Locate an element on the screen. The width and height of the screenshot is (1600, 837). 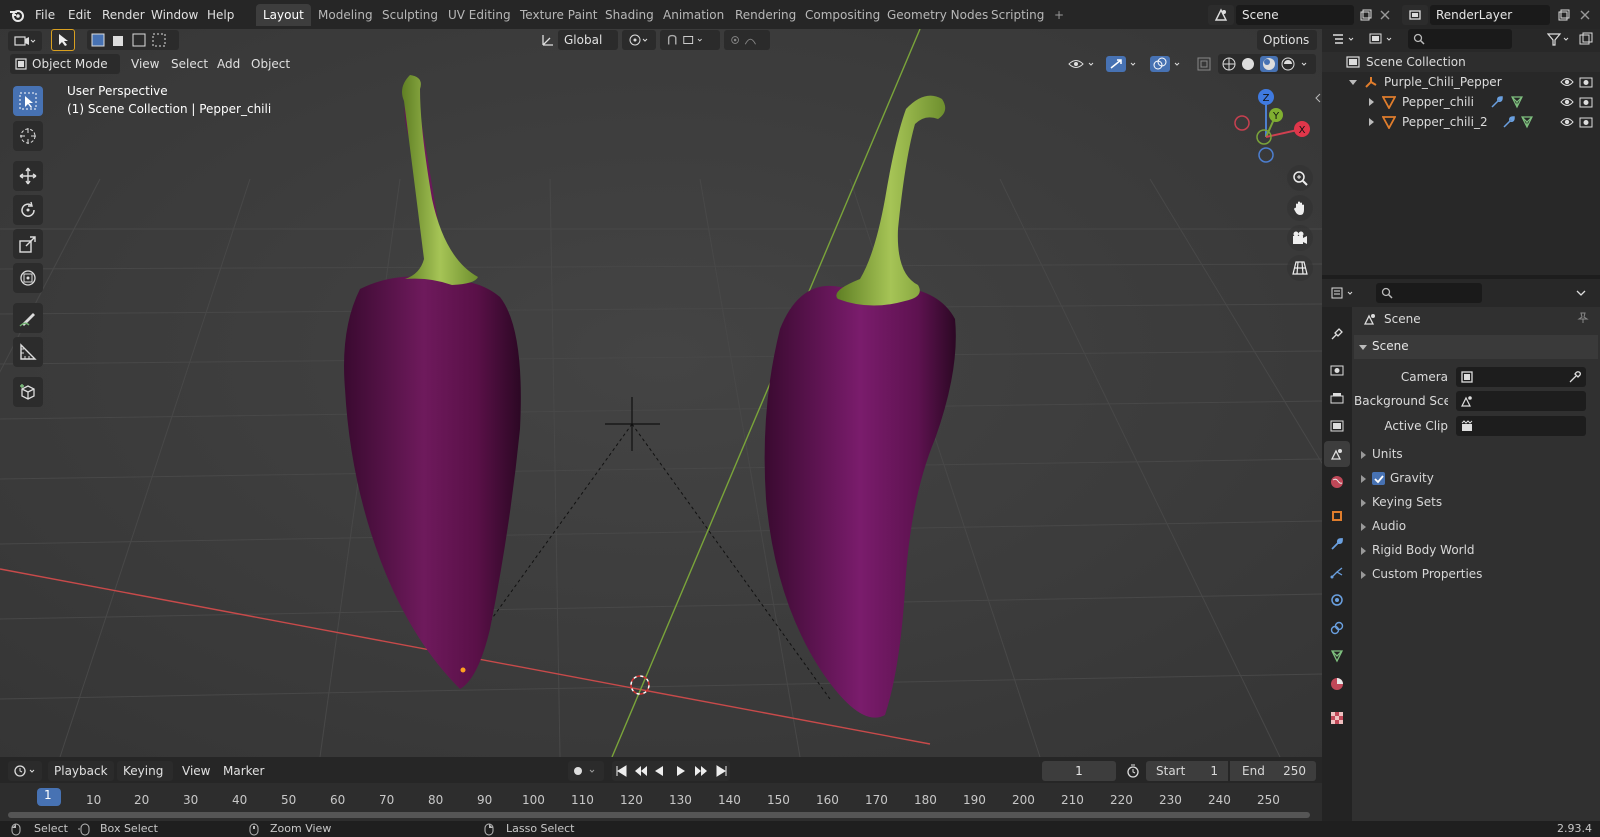
tab-texture is located at coordinates (1337, 718).